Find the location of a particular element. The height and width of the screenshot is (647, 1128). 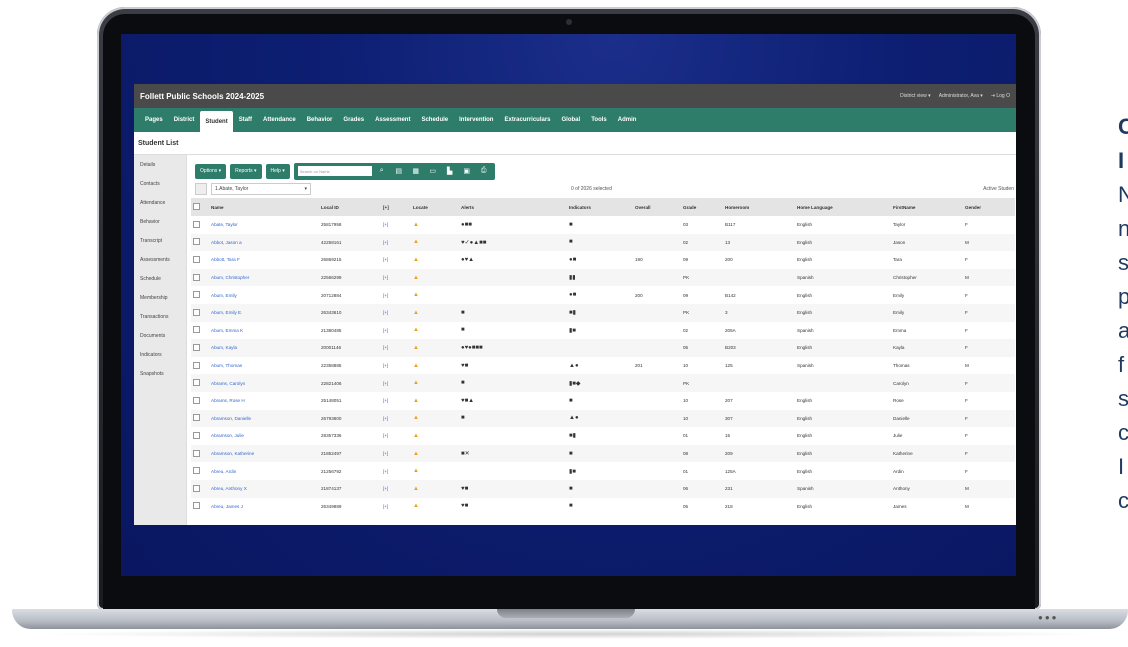

column-header is located at coordinates (200, 207).